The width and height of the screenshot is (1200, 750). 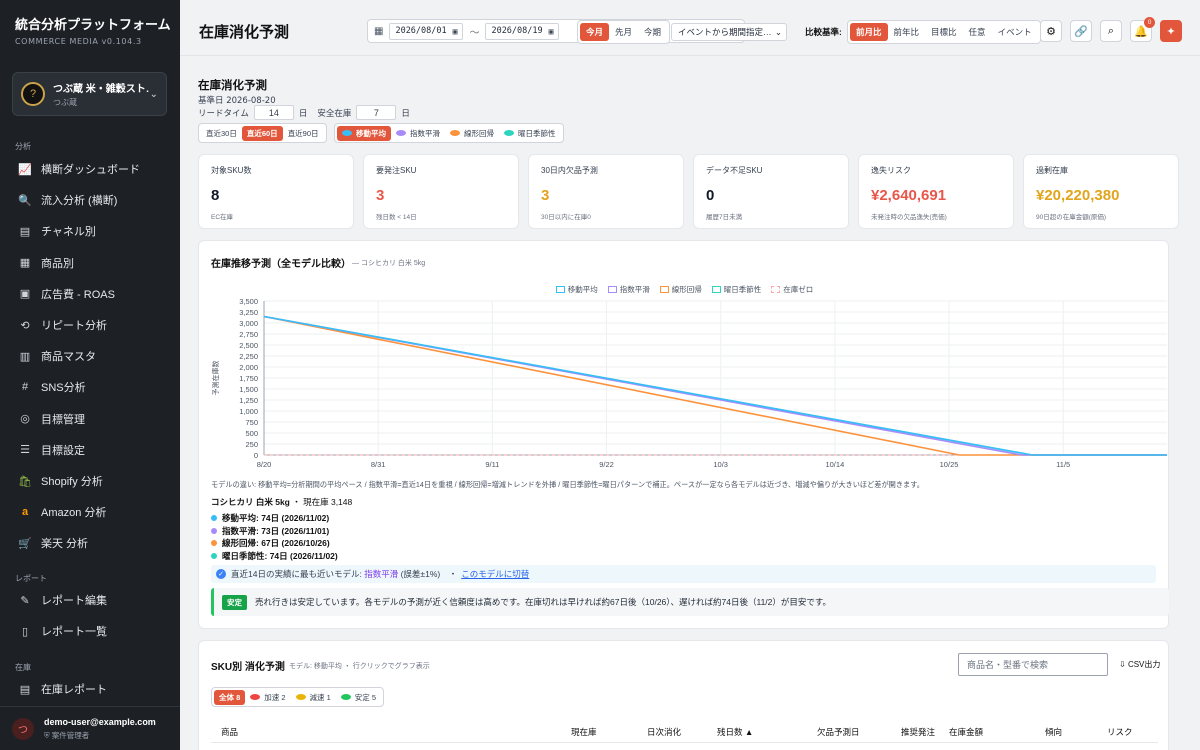 What do you see at coordinates (215, 195) in the screenshot?
I see `kpi-value: 8` at bounding box center [215, 195].